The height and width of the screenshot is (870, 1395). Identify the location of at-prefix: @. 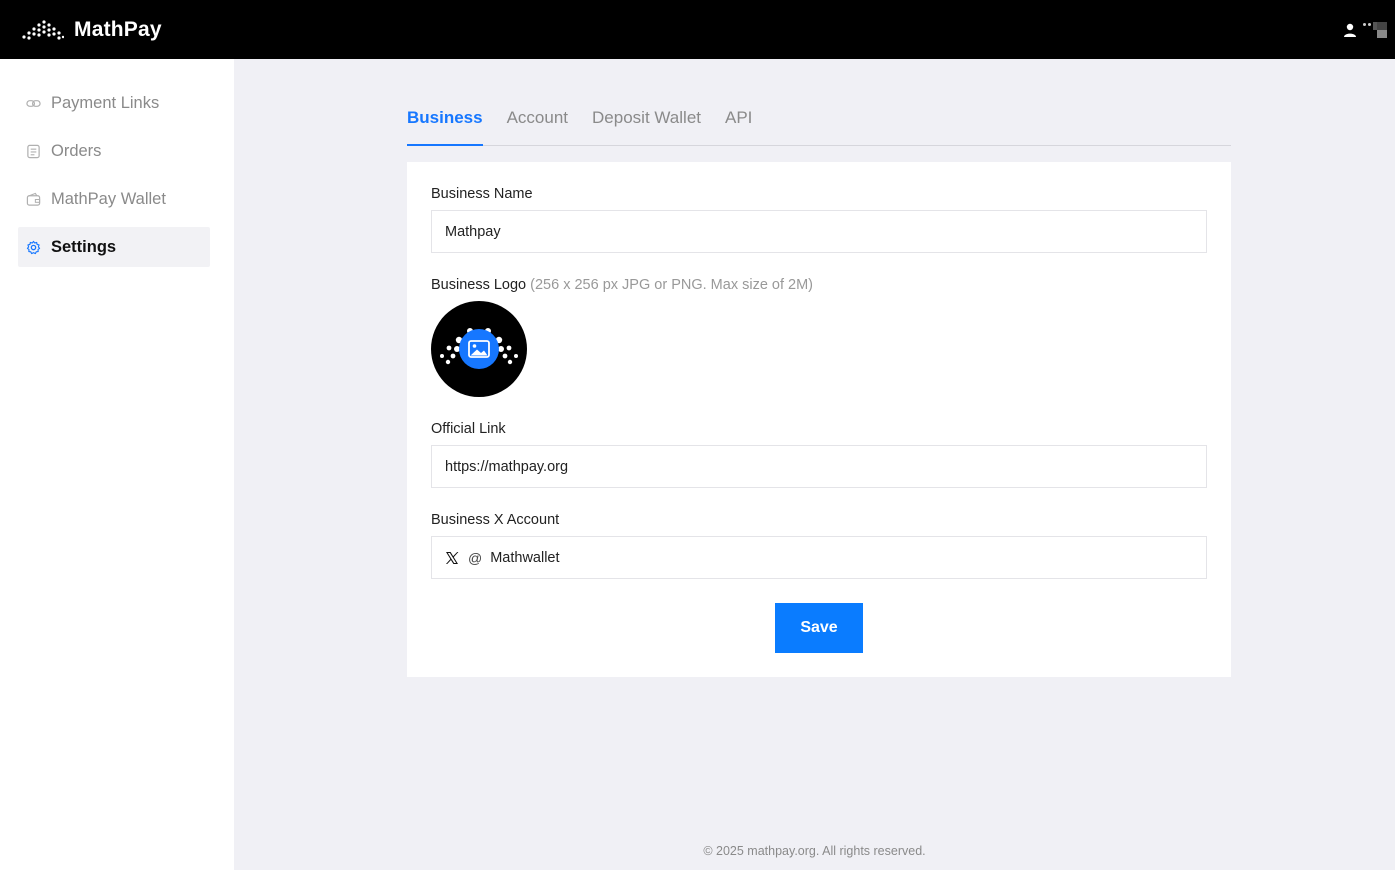
(475, 557).